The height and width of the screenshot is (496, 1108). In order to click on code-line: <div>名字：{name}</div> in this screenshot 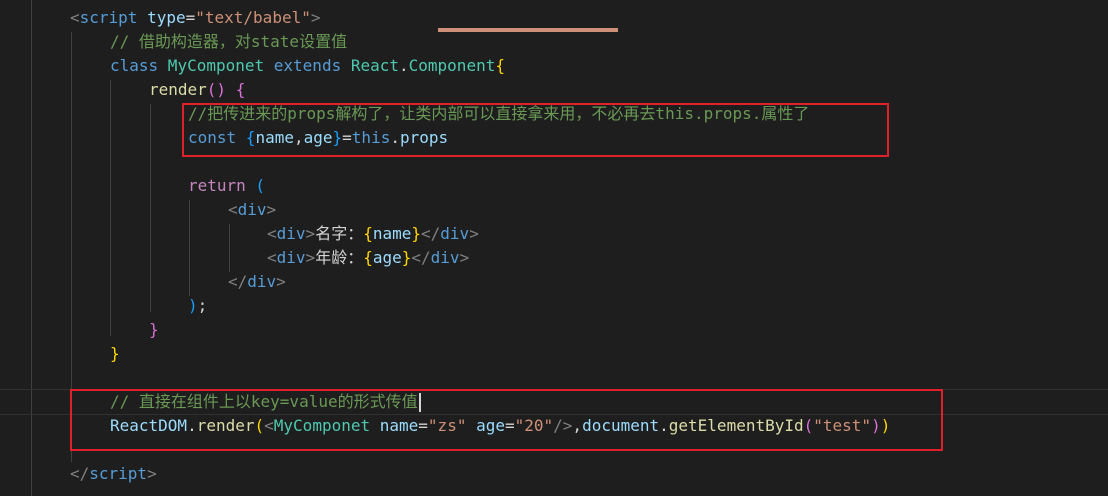, I will do `click(373, 234)`.